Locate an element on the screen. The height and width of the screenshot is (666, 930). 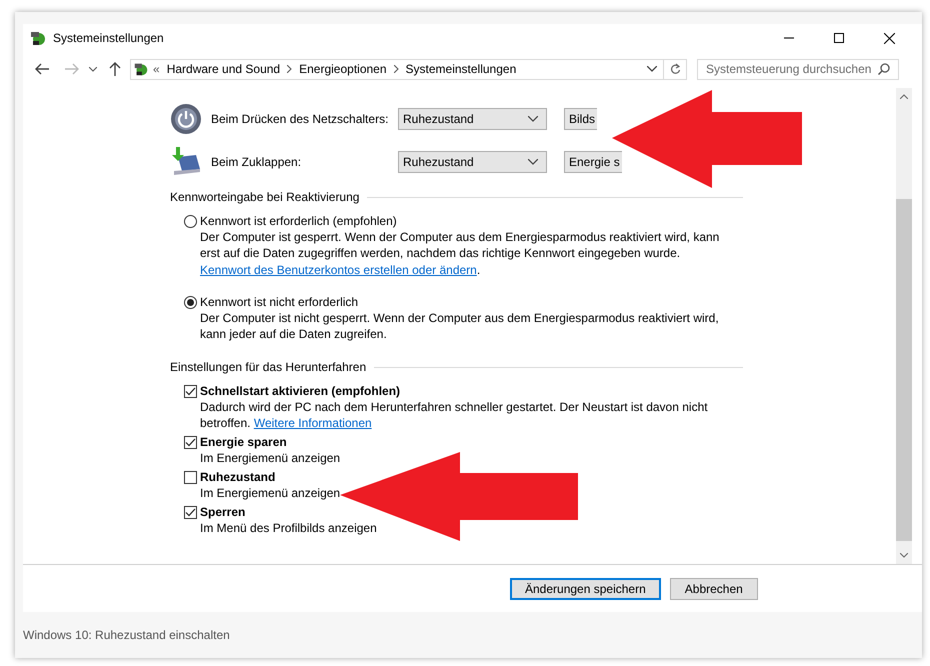
section-heading: Einstellungen für das Herunterfahren is located at coordinates (268, 367).